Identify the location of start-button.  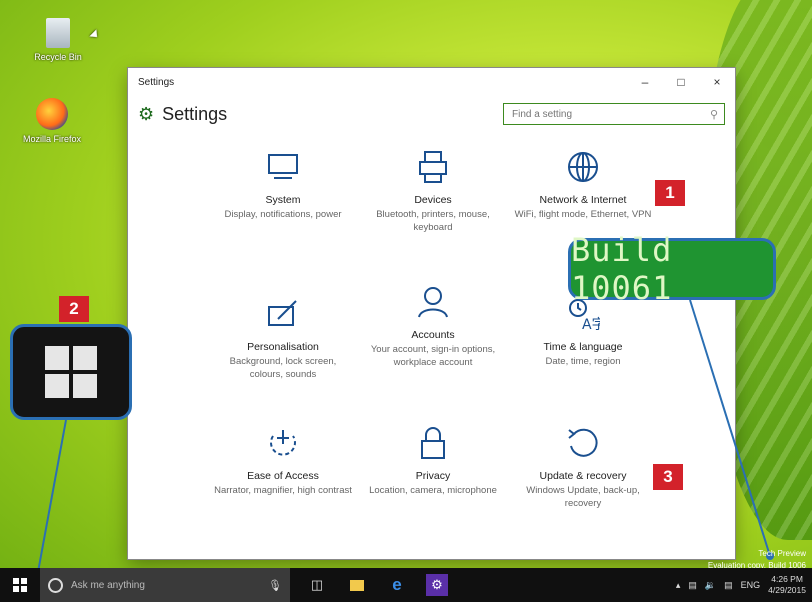
(20, 585).